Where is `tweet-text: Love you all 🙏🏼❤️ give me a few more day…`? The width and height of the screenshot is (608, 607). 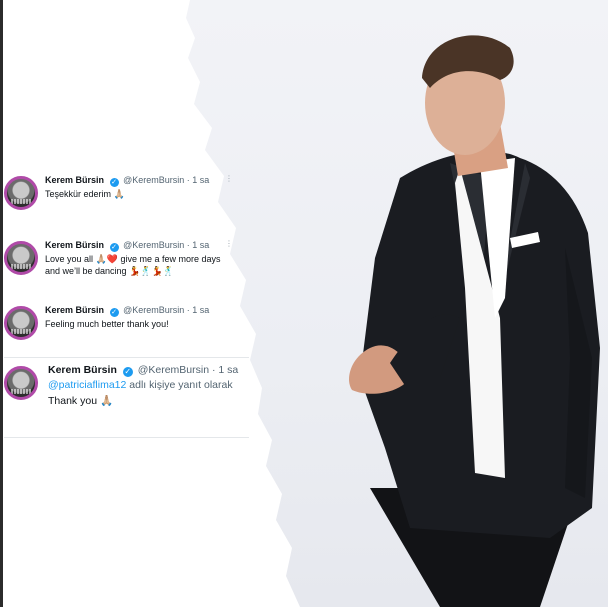
tweet-text: Love you all 🙏🏼❤️ give me a few more day… is located at coordinates (133, 265).